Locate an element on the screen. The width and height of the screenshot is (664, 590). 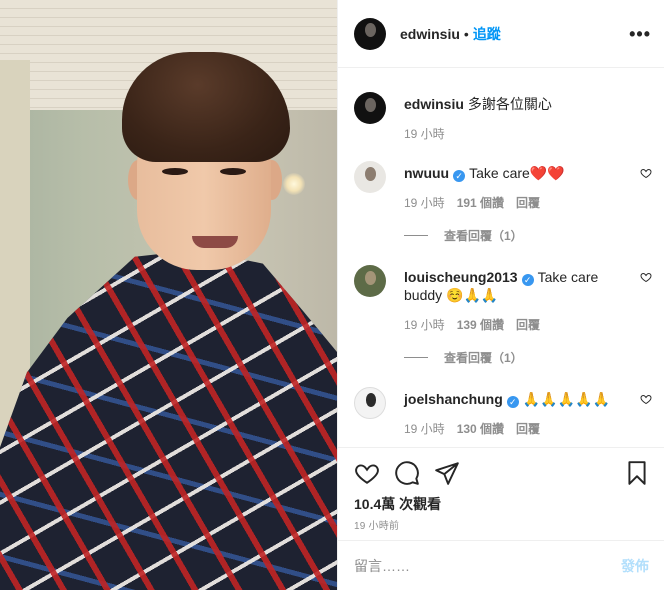
action-bar is located at coordinates (501, 472).